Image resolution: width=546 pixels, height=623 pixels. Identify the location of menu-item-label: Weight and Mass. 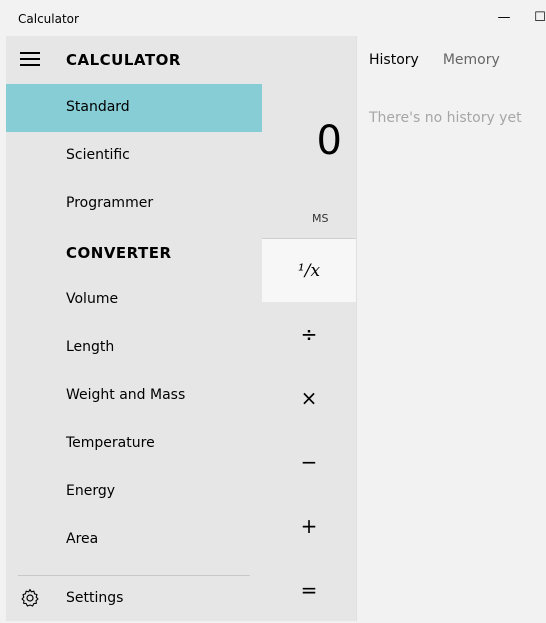
(126, 395).